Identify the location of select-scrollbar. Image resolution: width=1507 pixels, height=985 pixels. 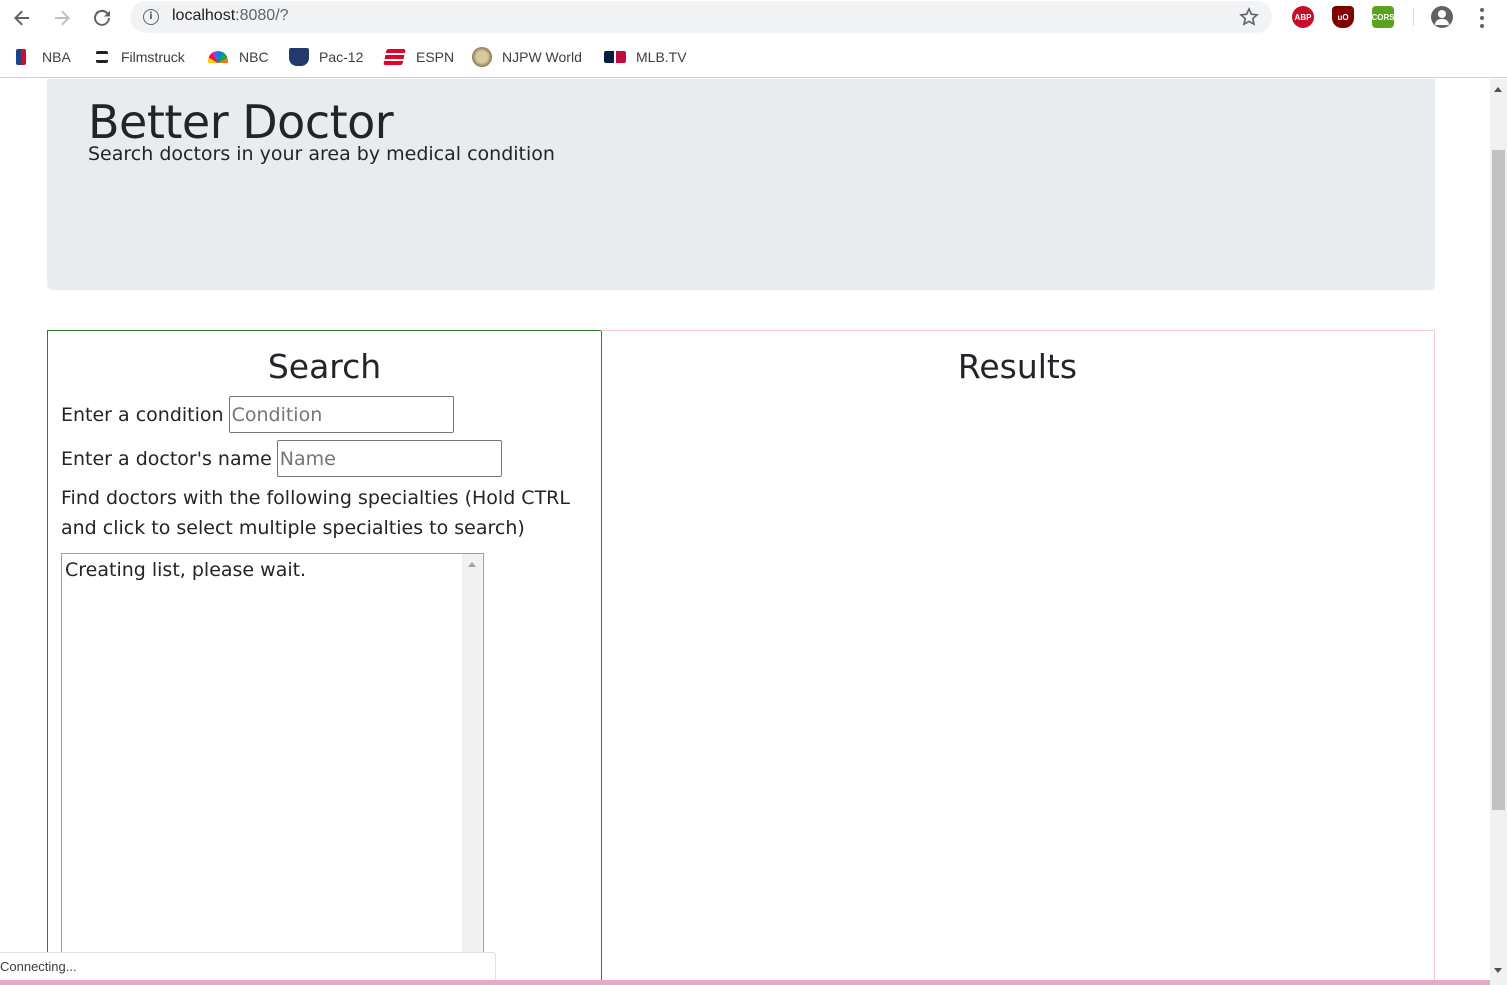
(472, 763).